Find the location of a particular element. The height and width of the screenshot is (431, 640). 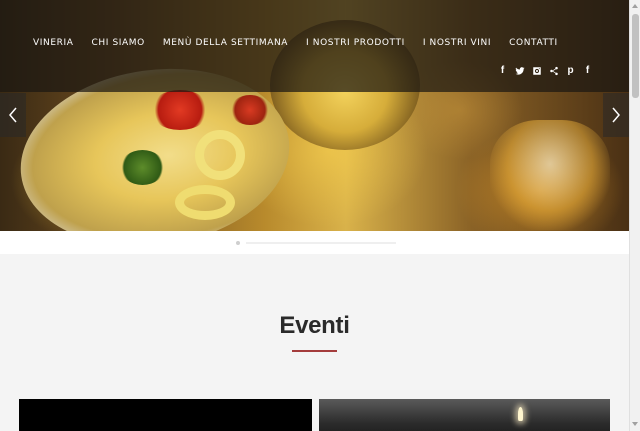

events-heading: Eventi is located at coordinates (314, 325).